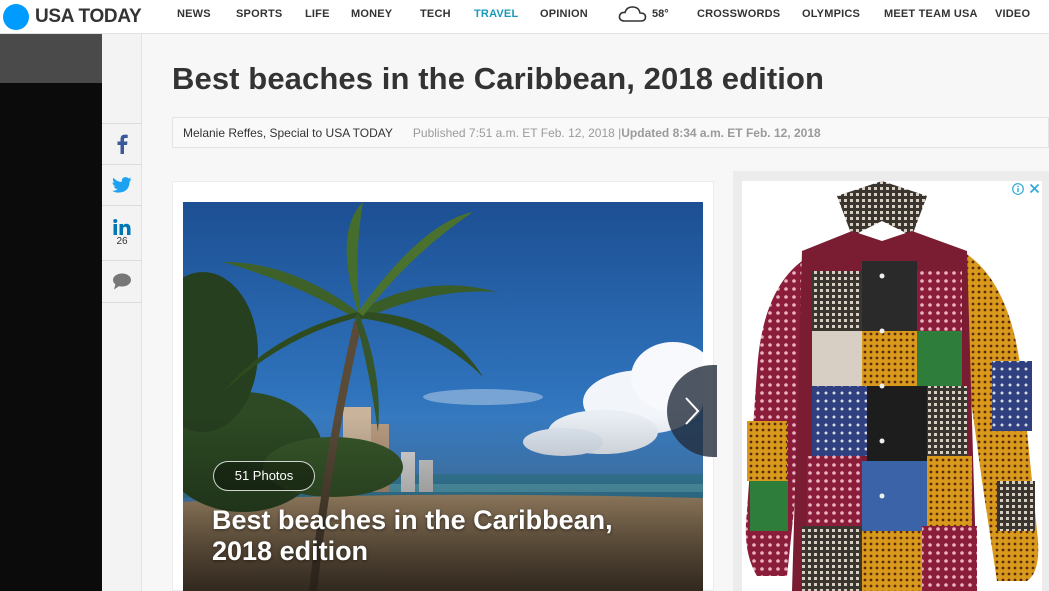 This screenshot has width=1049, height=591. I want to click on ad-info-button, so click(1018, 188).